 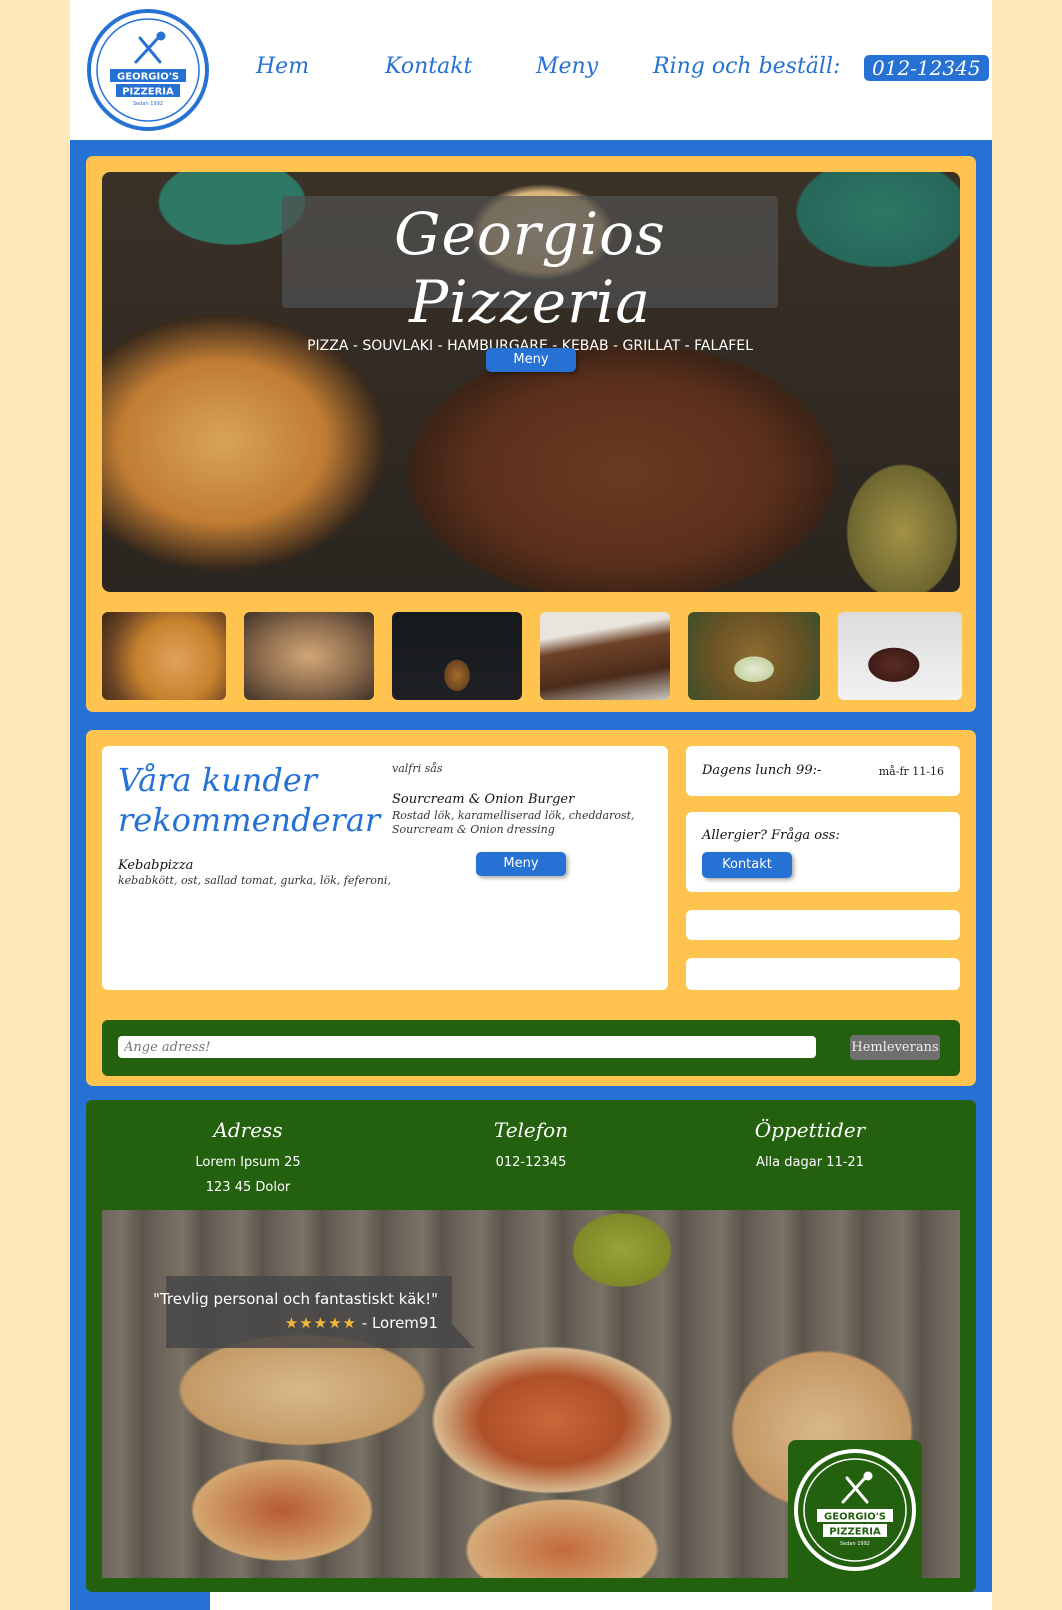 I want to click on allergy-card: Allergier? Fråga oss: Kontakt, so click(x=823, y=852).